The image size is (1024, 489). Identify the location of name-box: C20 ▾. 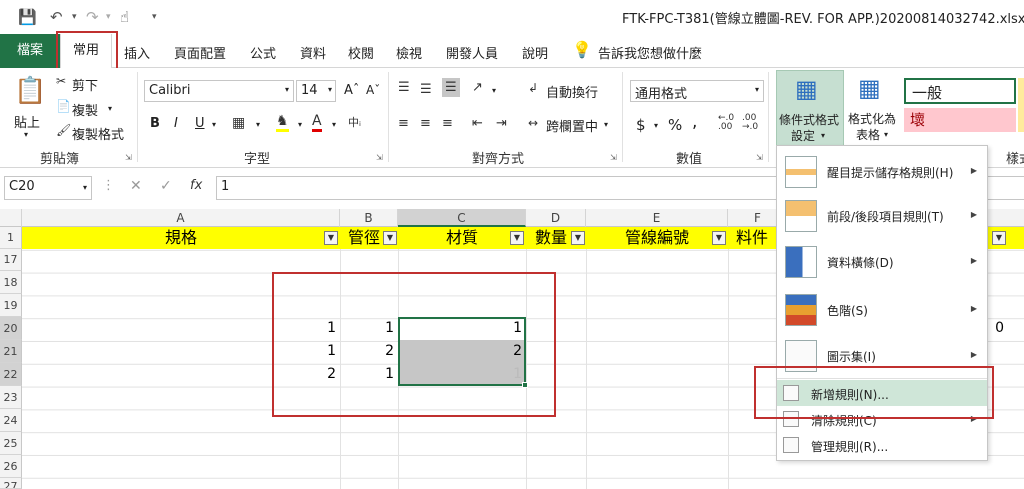
(48, 188).